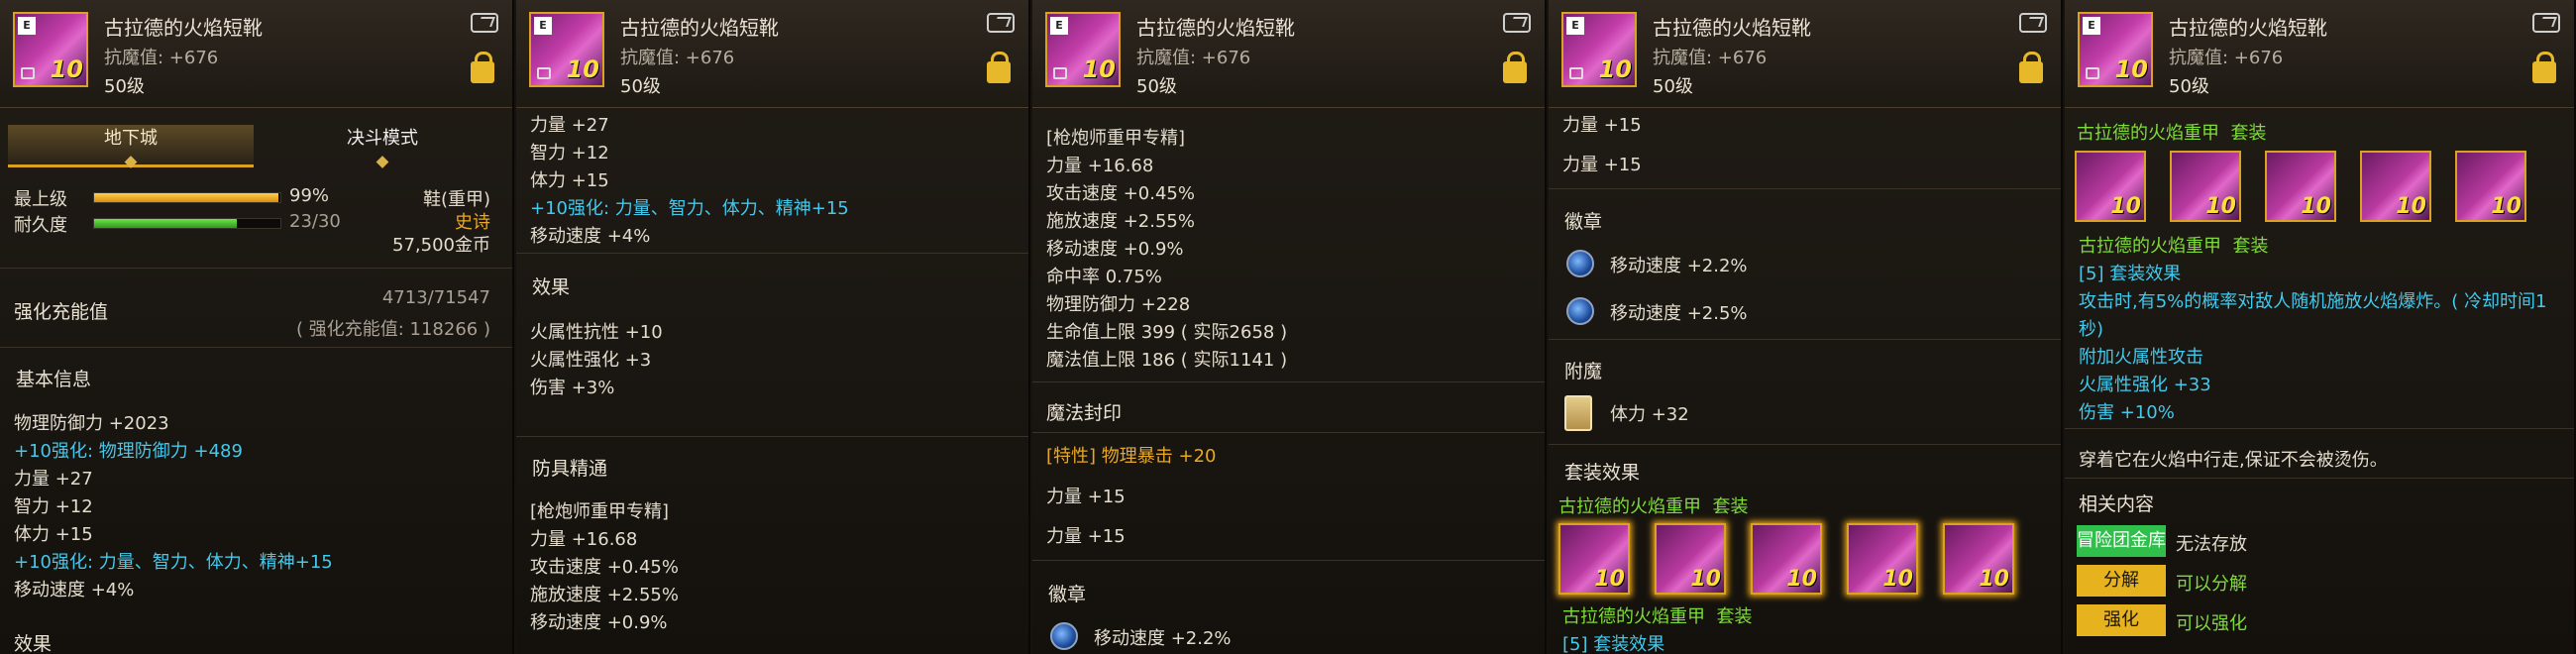 Image resolution: width=2576 pixels, height=654 pixels. I want to click on decompose-button: 分解, so click(2121, 581).